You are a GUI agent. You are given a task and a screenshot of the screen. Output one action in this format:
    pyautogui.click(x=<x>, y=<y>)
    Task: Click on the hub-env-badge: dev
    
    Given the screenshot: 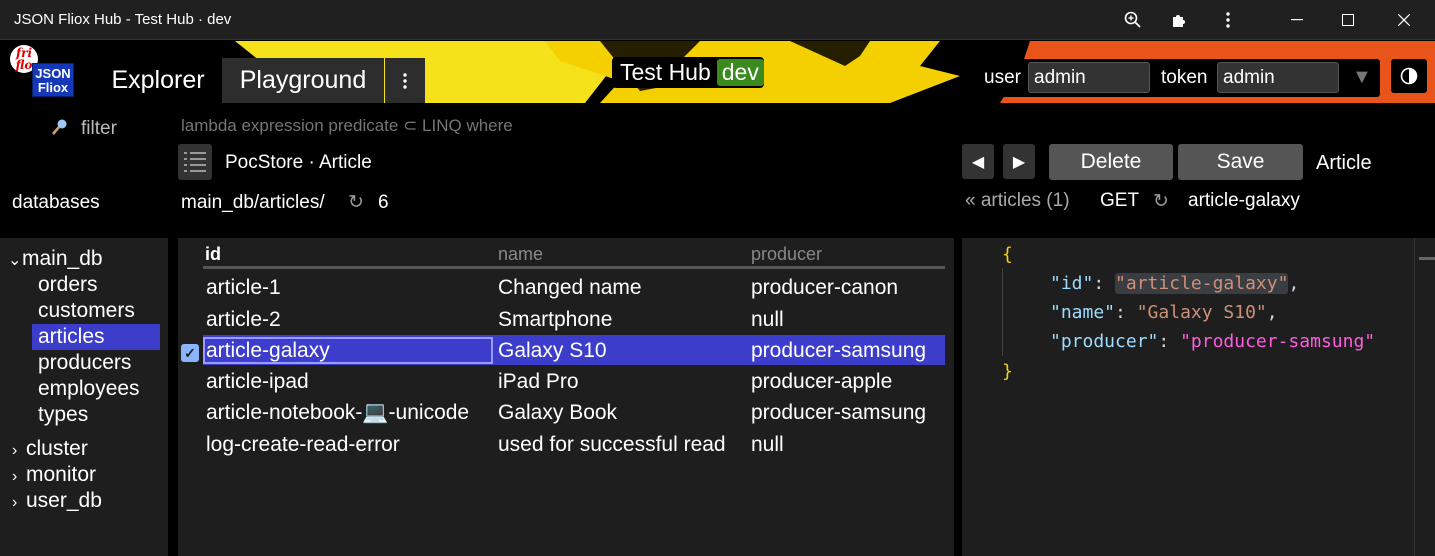 What is the action you would take?
    pyautogui.click(x=740, y=72)
    